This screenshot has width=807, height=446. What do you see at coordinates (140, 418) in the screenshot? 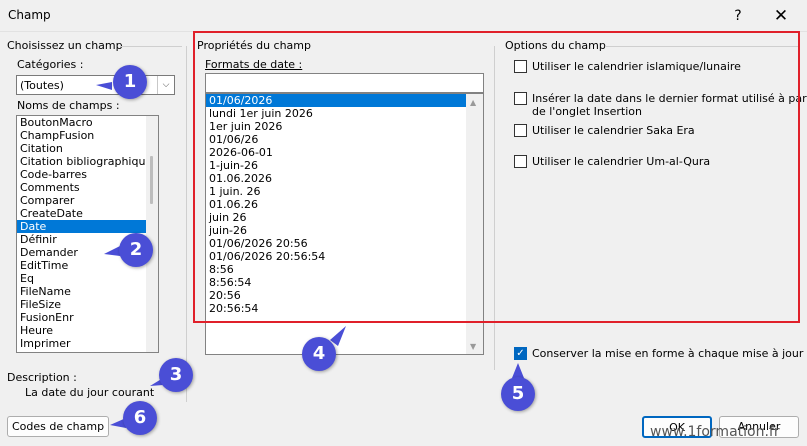
I see `callout-badge-6: 6` at bounding box center [140, 418].